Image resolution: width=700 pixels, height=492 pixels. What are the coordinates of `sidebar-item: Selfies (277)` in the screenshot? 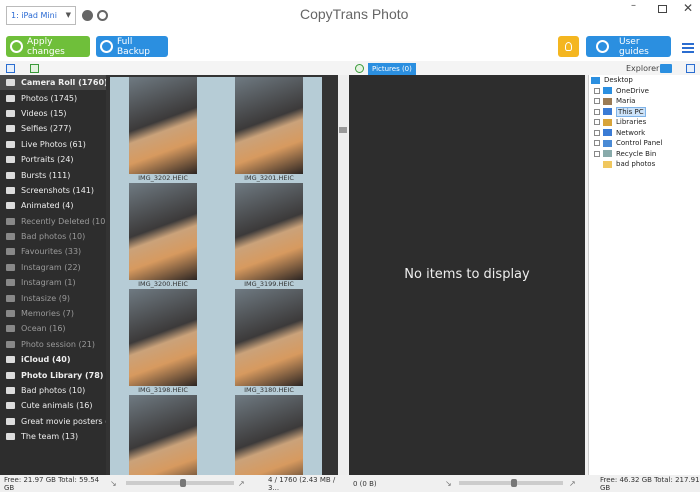 It's located at (53, 128).